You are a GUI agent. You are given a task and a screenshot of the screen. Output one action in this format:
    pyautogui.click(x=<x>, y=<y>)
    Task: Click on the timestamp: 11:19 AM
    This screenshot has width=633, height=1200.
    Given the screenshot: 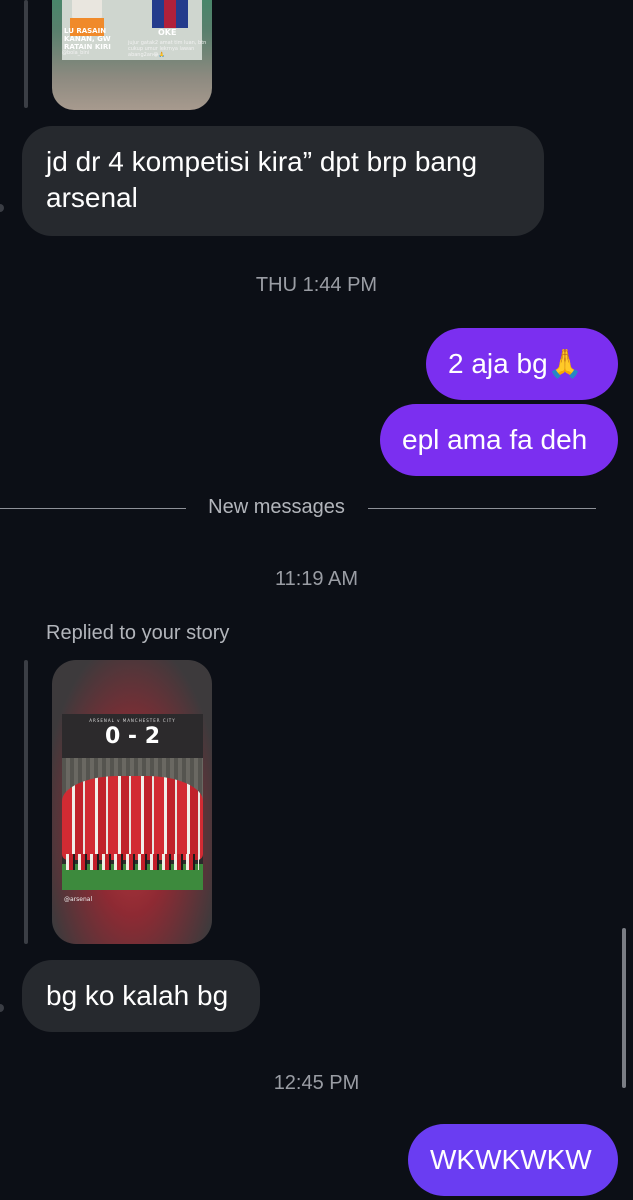 What is the action you would take?
    pyautogui.click(x=316, y=579)
    